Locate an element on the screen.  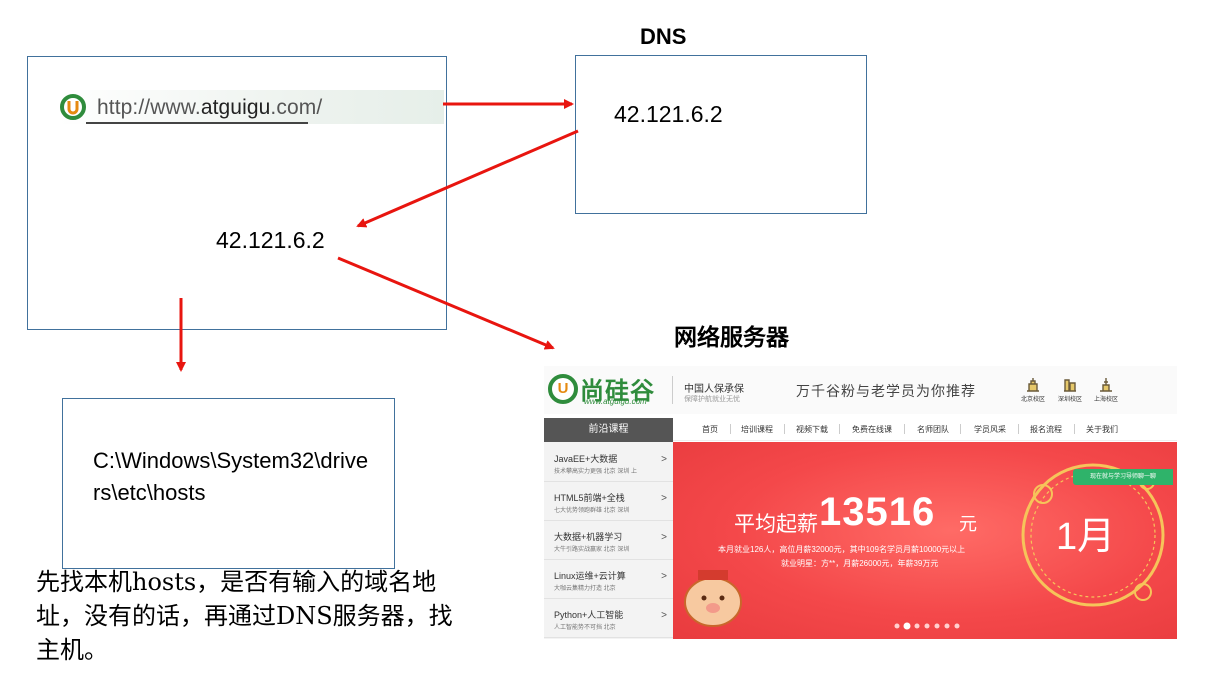
side-item-javaee: JavaEE+大数据 技术攀高实力更强 北京 深圳 上 > is located at coordinates (608, 462).